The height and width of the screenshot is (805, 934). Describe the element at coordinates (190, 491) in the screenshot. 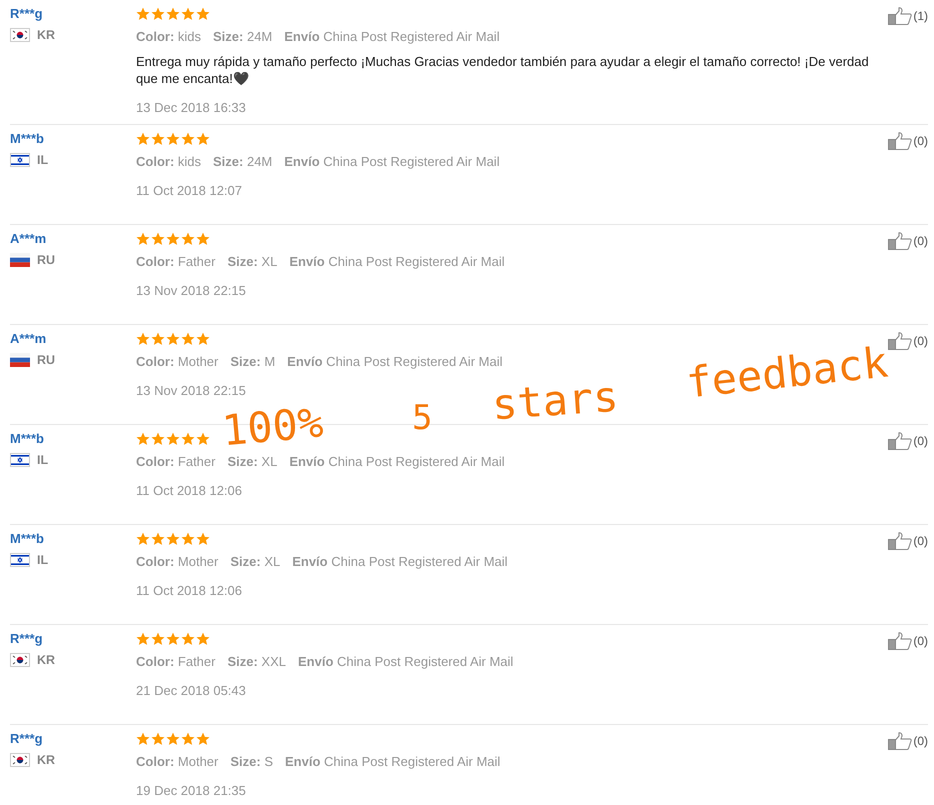

I see `review-date: 11 Oct 2018 12:06` at that location.